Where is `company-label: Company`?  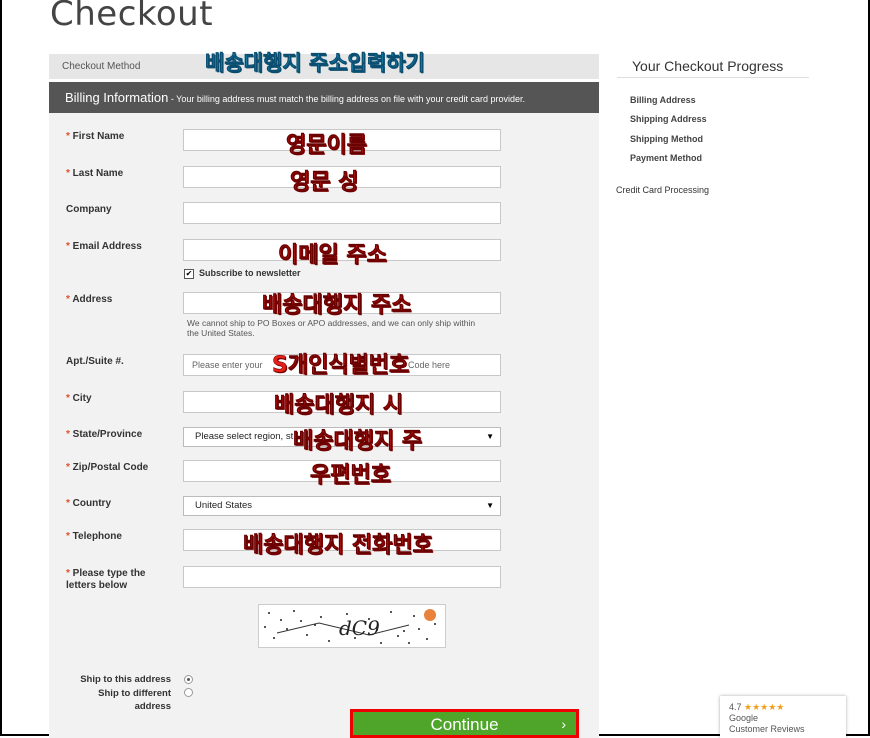 company-label: Company is located at coordinates (89, 209).